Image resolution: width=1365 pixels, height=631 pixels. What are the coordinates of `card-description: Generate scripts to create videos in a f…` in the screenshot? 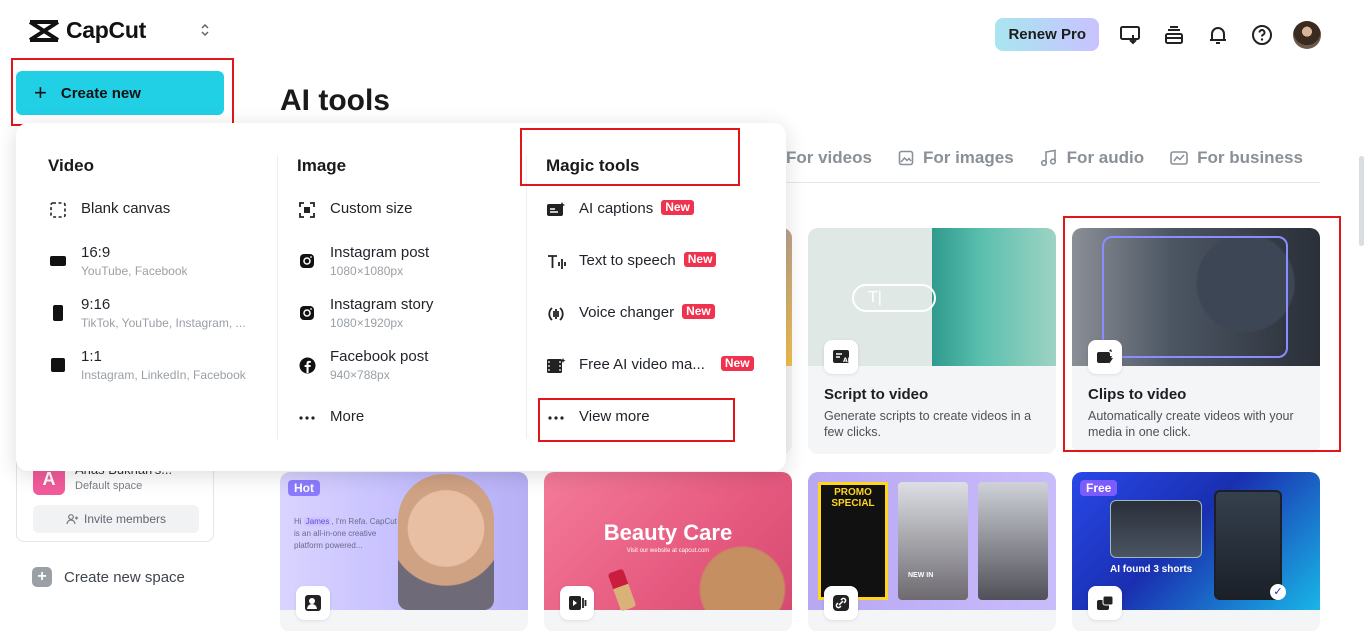 It's located at (928, 424).